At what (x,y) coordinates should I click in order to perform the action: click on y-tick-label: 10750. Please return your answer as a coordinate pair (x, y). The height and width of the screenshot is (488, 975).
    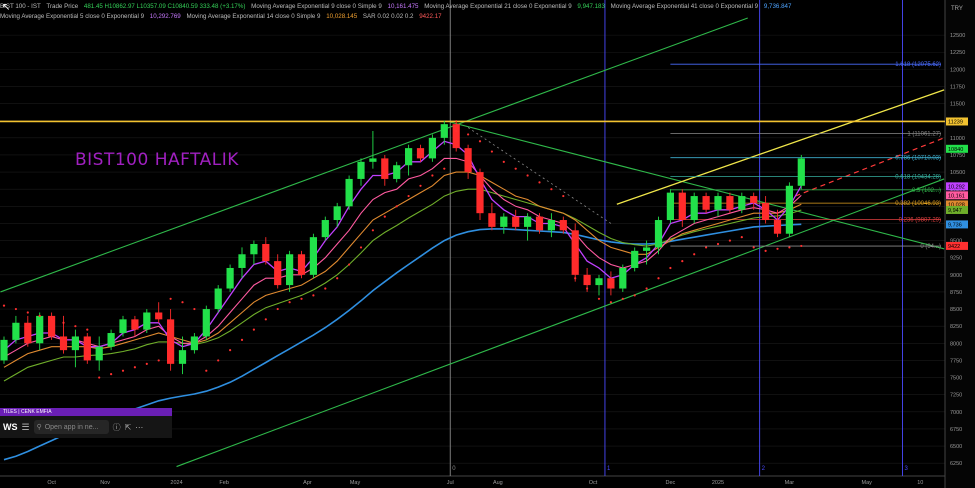
    Looking at the image, I should click on (957, 156).